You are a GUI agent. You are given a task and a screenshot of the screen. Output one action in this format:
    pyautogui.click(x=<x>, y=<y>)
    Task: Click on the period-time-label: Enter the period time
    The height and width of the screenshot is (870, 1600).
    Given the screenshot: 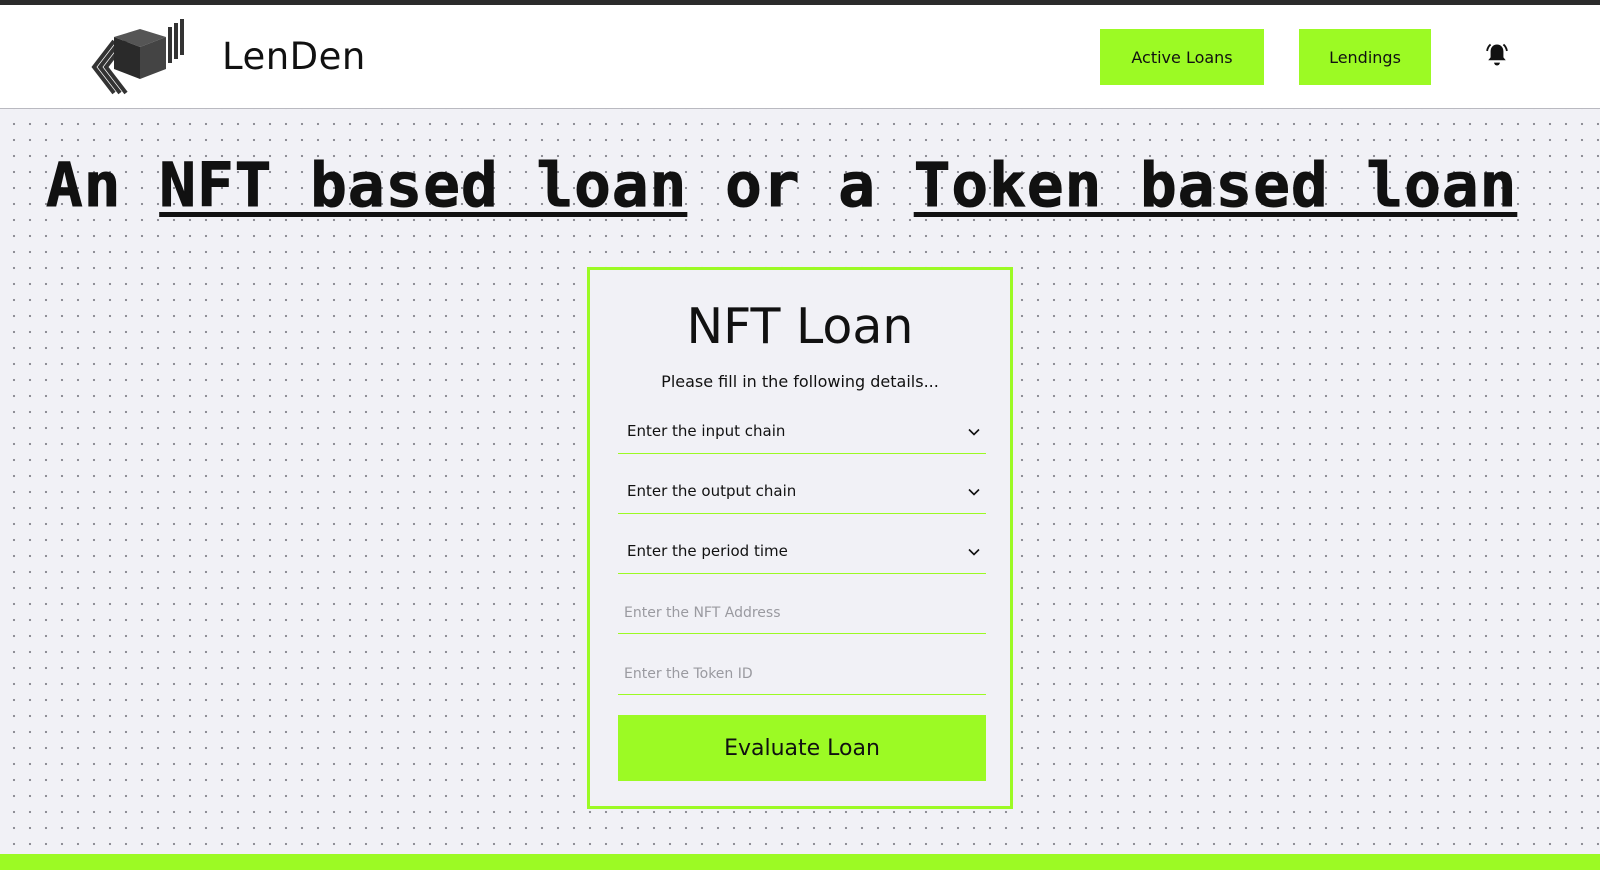 What is the action you would take?
    pyautogui.click(x=707, y=551)
    